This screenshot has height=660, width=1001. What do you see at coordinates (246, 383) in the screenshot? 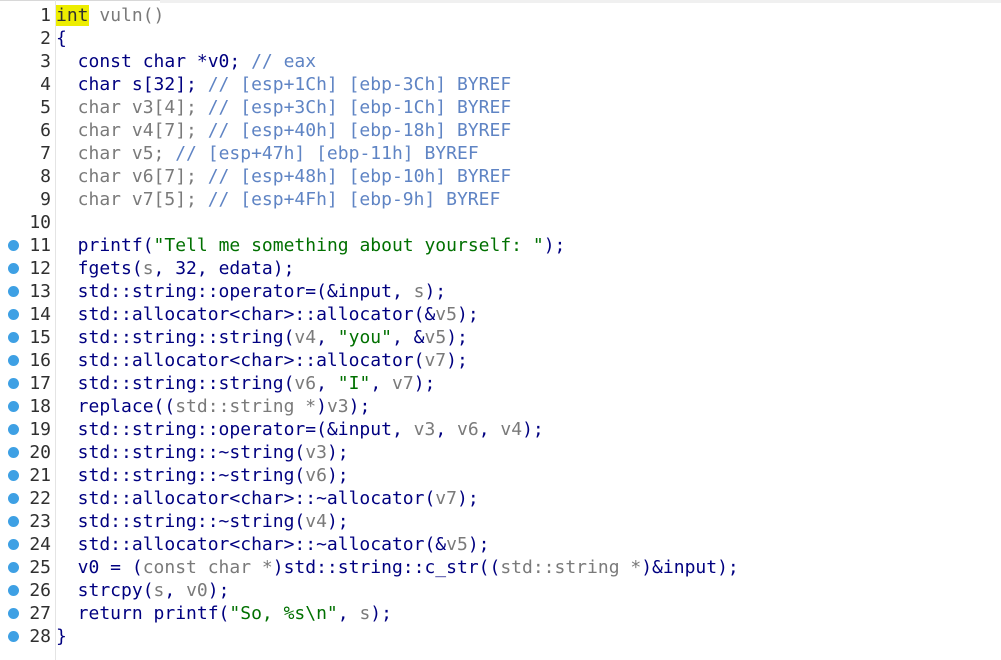
I see `code-text: std::string::string(v6, "I", v7);` at bounding box center [246, 383].